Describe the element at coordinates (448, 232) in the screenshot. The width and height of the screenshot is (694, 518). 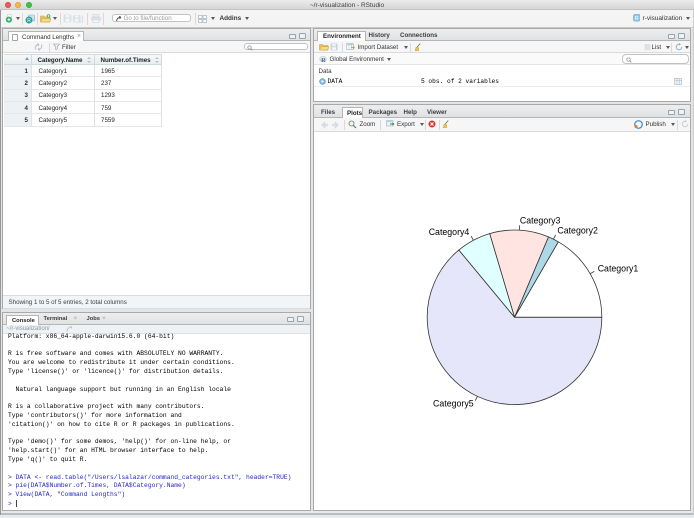
I see `svg-text: Category4` at that location.